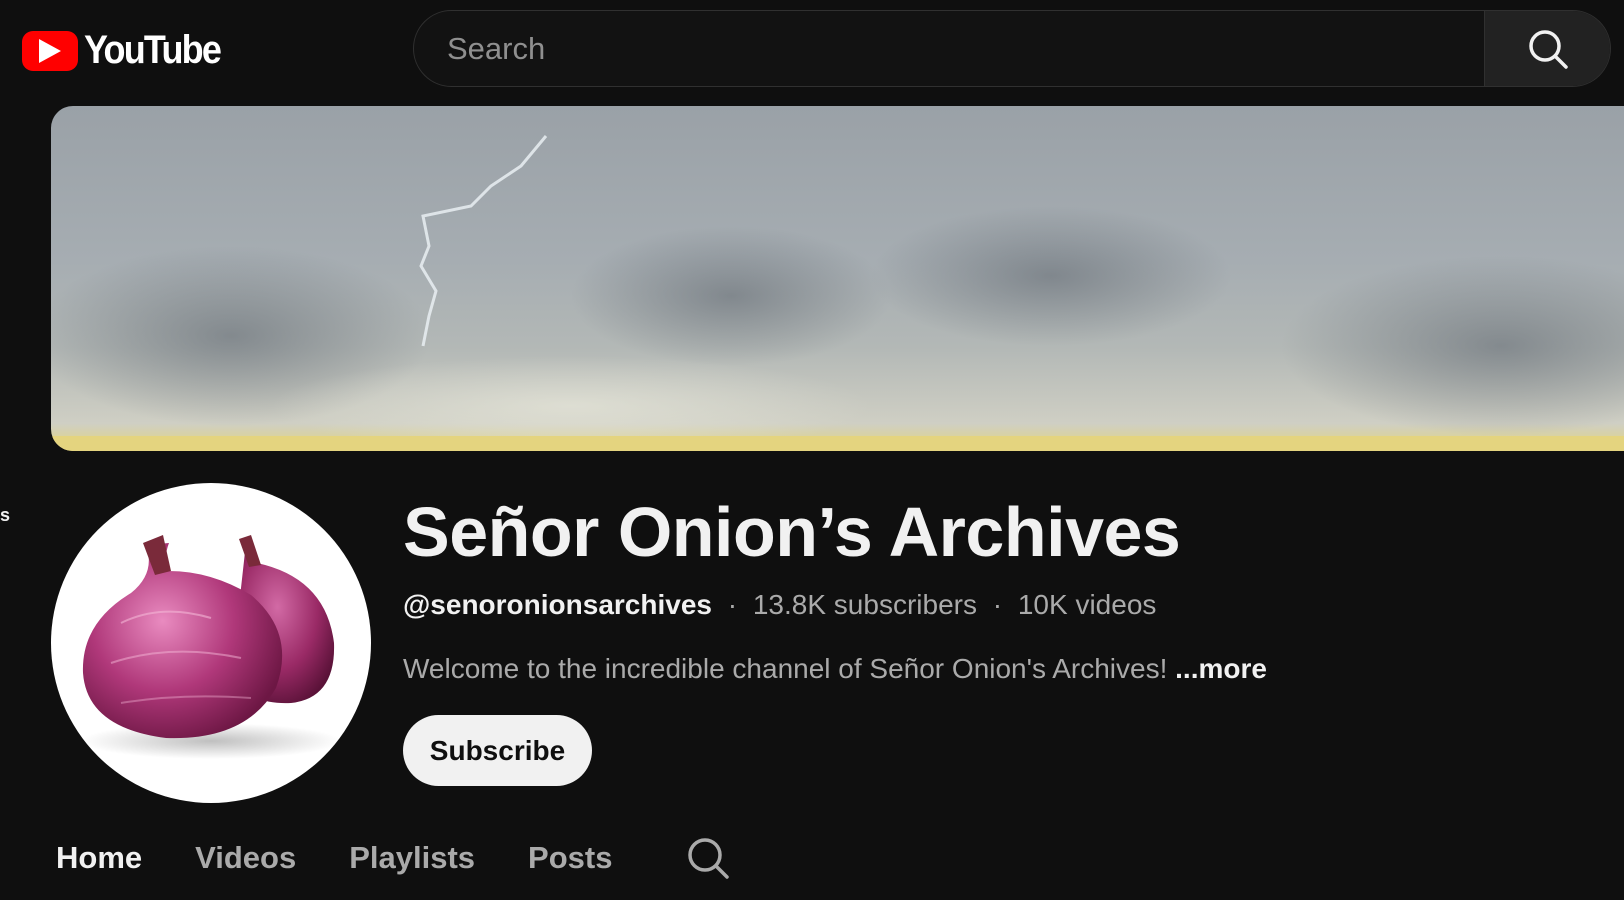 This screenshot has height=900, width=1624. What do you see at coordinates (211, 647) in the screenshot?
I see `onion-image` at bounding box center [211, 647].